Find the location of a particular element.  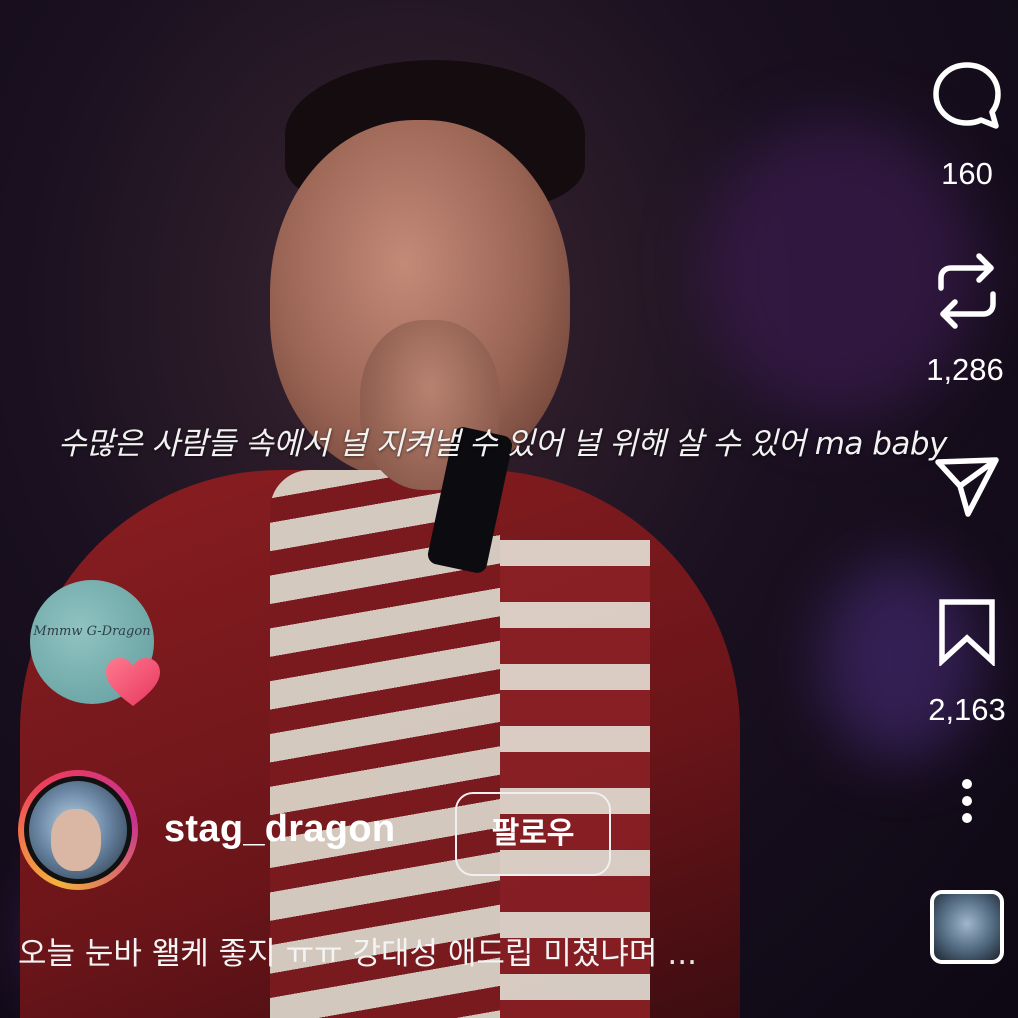

send-icon is located at coordinates (967, 487).